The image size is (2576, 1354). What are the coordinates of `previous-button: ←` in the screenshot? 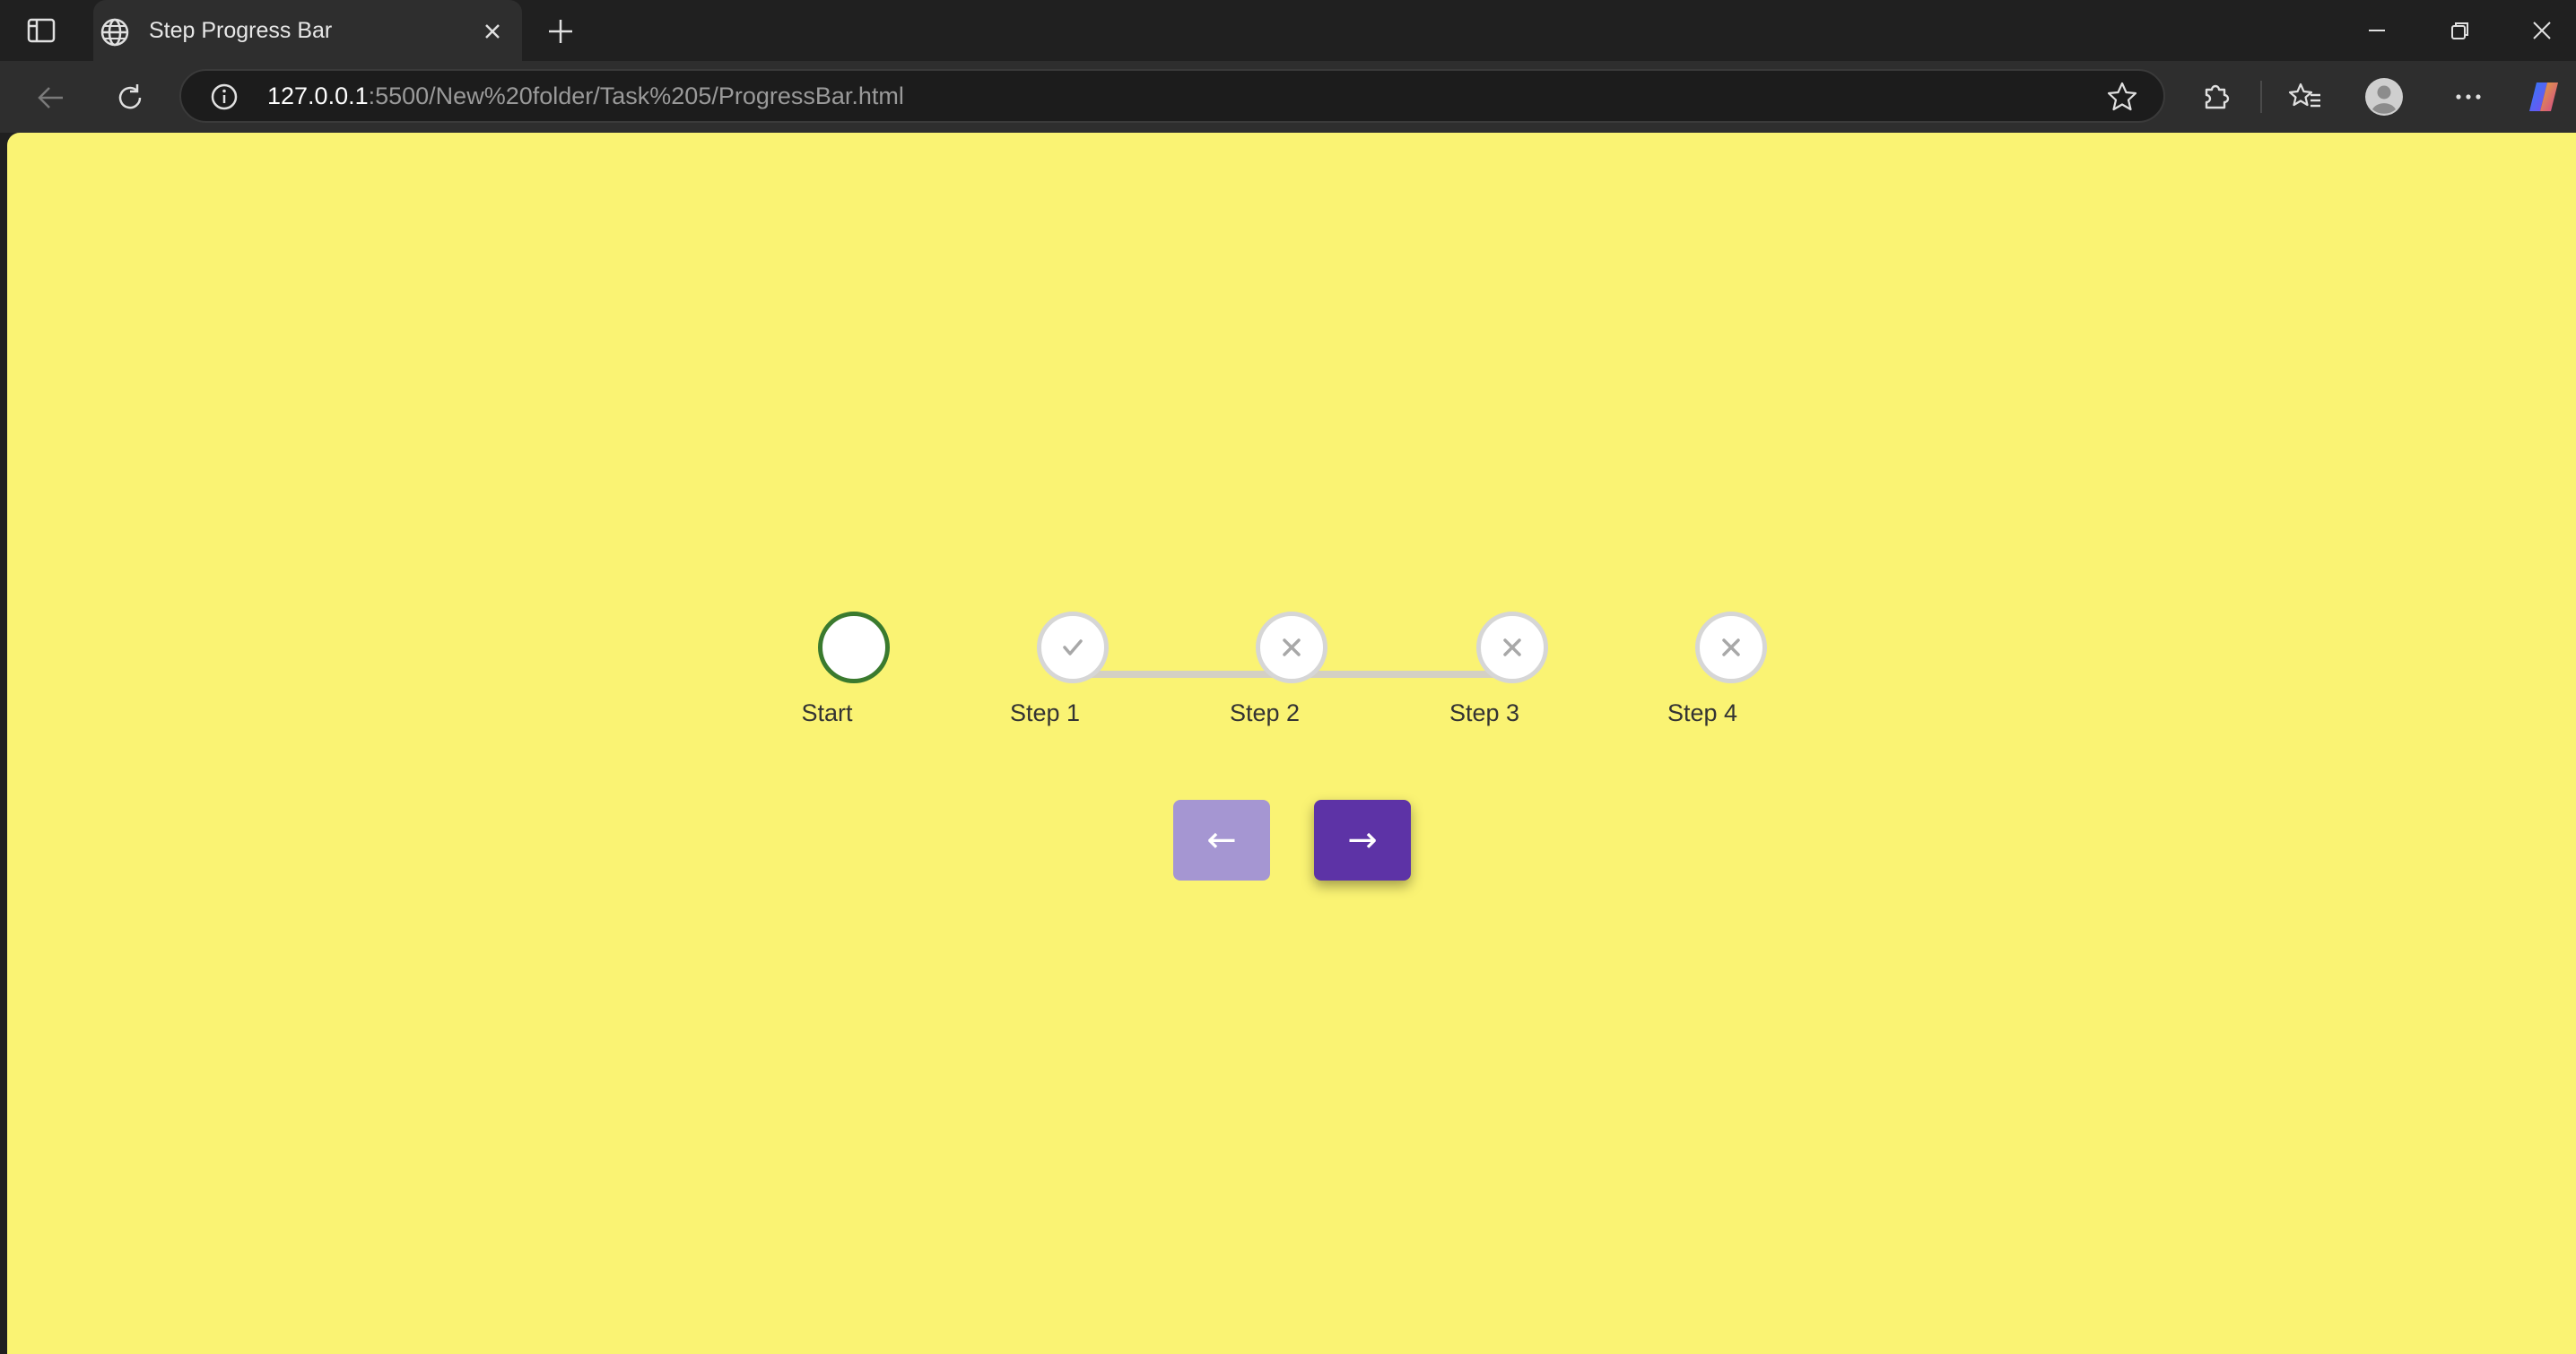 It's located at (1221, 840).